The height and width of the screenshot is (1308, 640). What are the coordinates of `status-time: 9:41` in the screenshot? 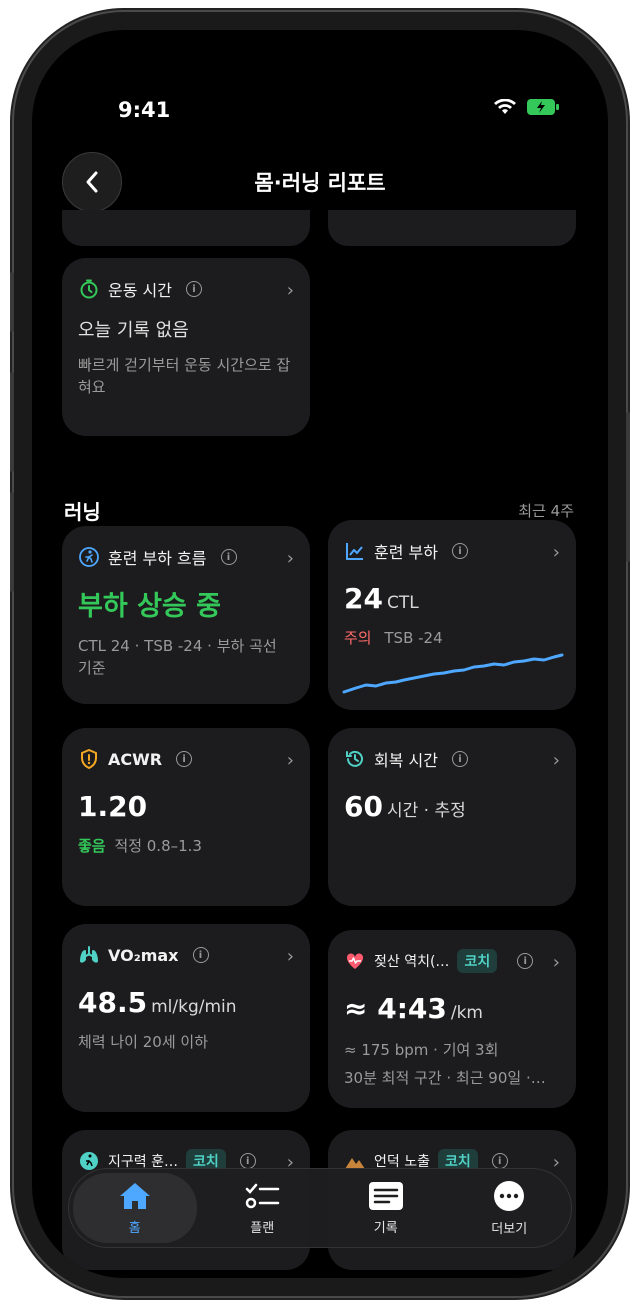 It's located at (144, 110).